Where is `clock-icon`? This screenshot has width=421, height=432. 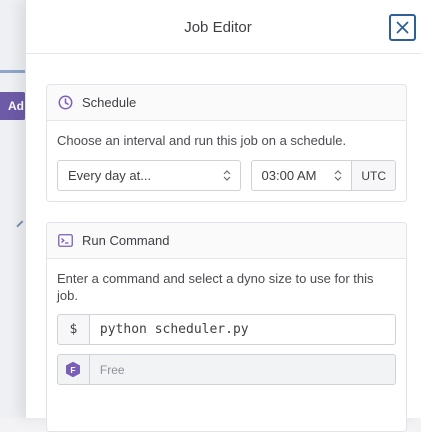 clock-icon is located at coordinates (65, 102).